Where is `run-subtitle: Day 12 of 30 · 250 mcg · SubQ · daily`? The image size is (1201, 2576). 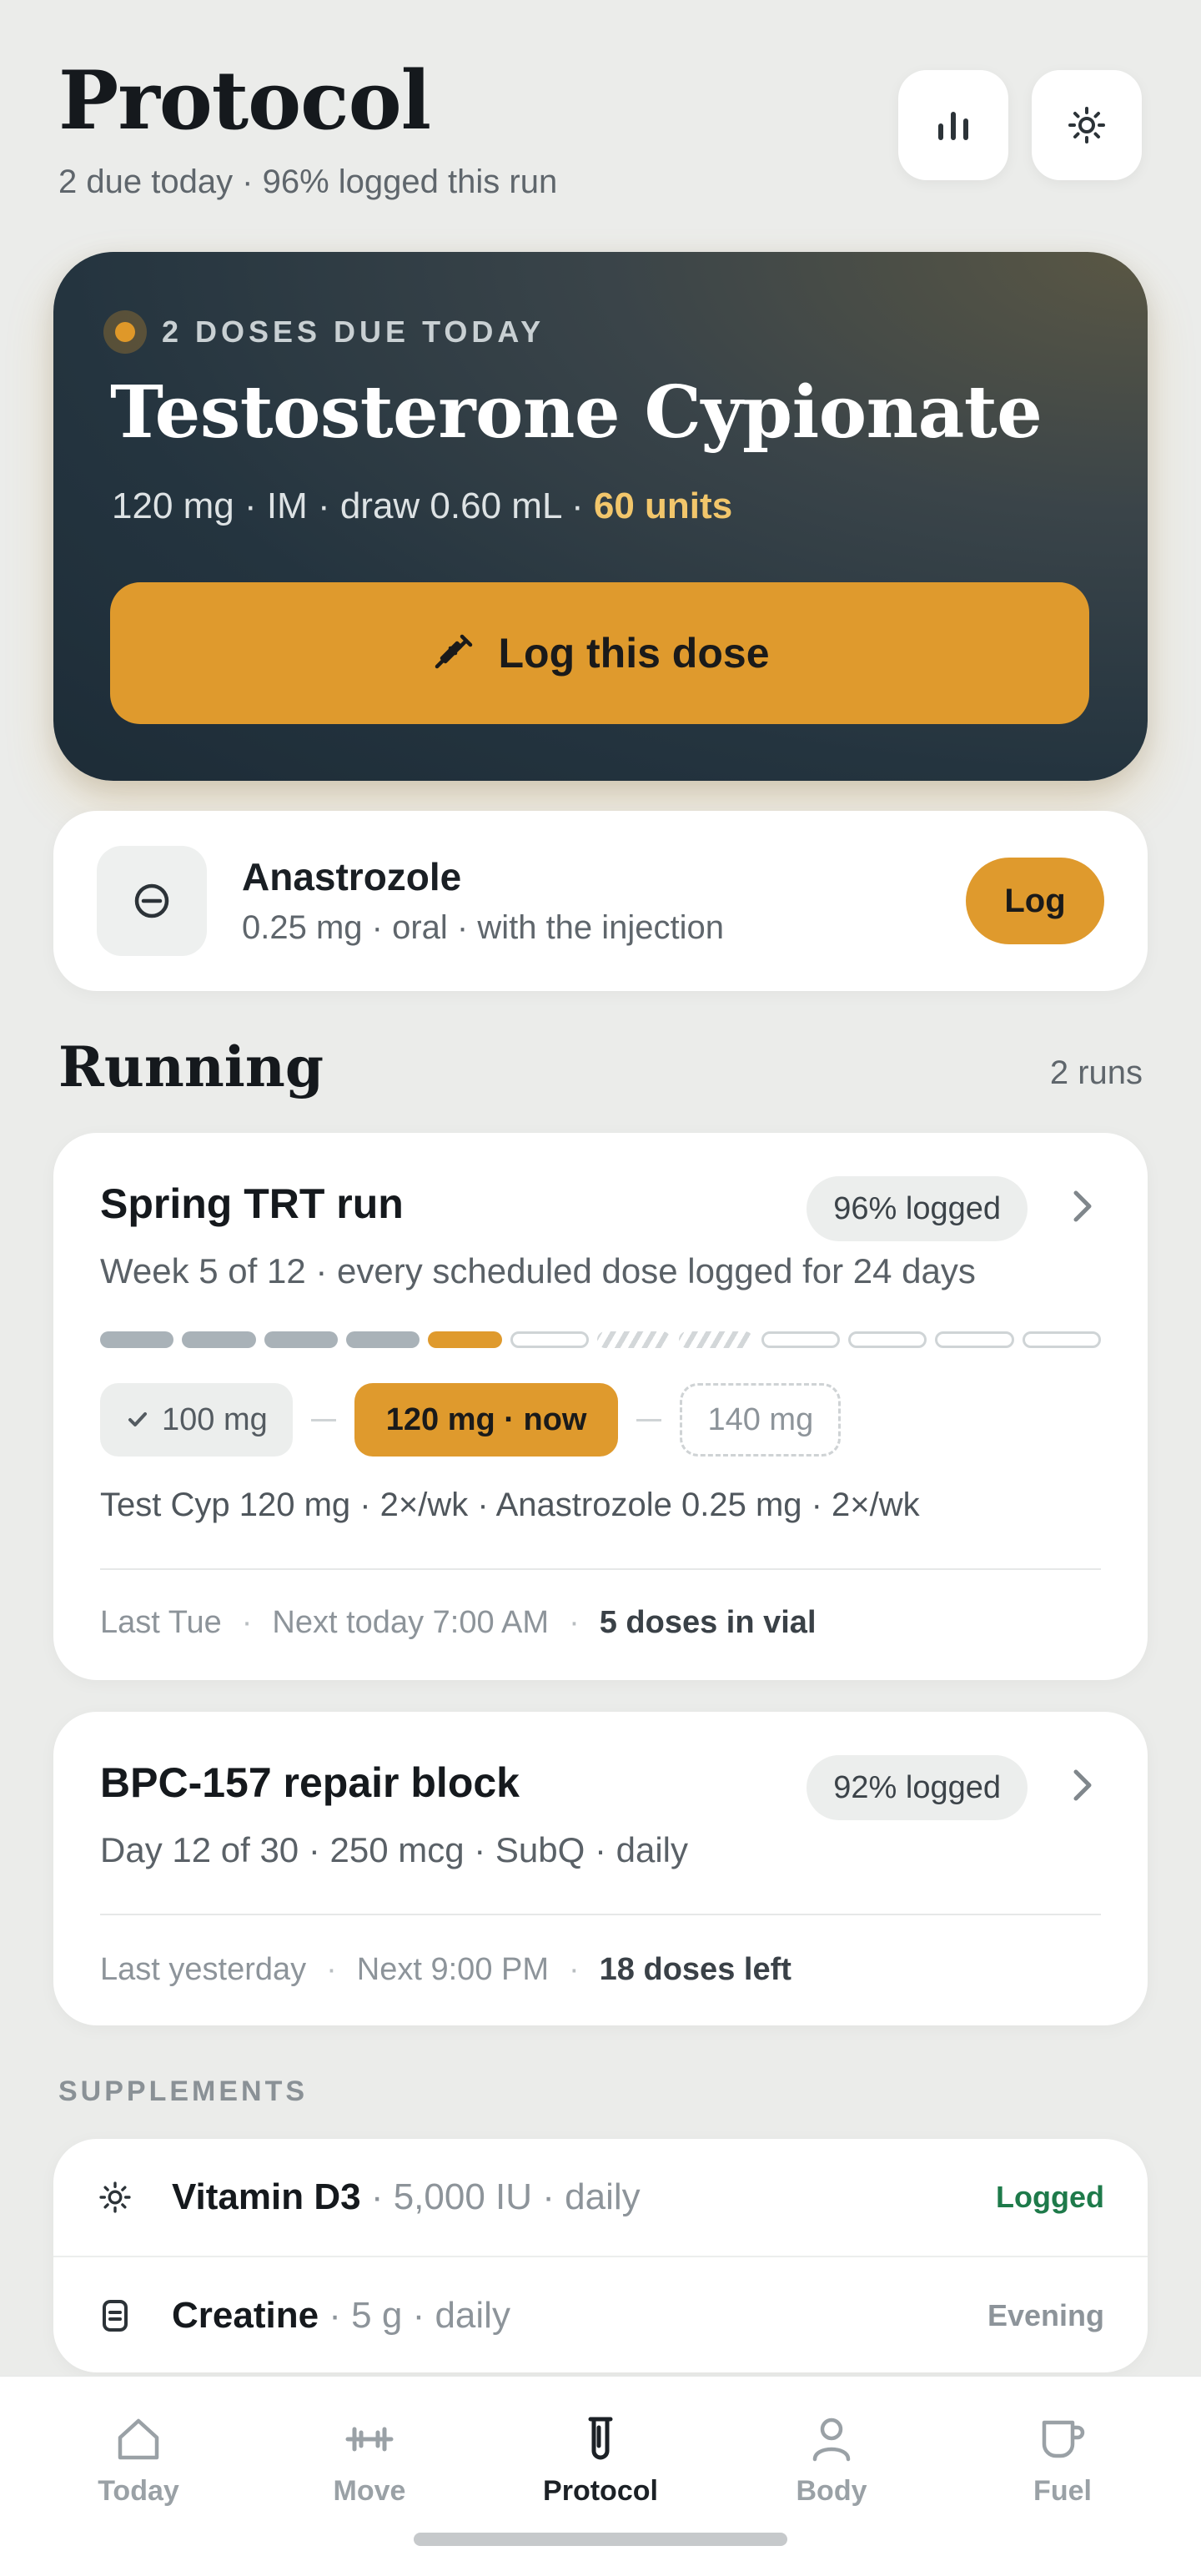 run-subtitle: Day 12 of 30 · 250 mcg · SubQ · daily is located at coordinates (394, 1849).